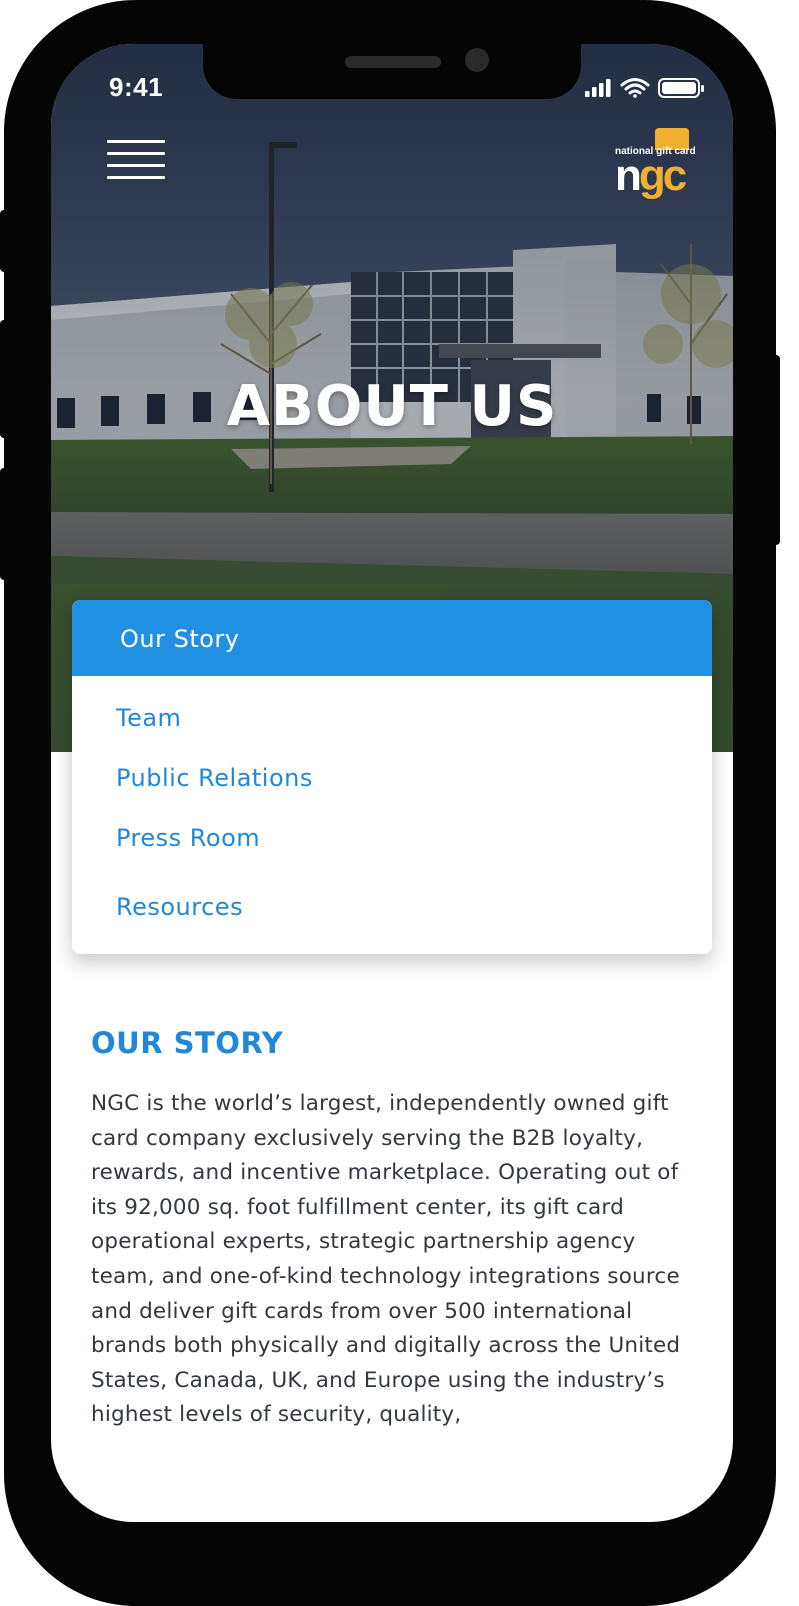 This screenshot has width=799, height=1606. Describe the element at coordinates (392, 406) in the screenshot. I see `page-title: ABOUT US` at that location.